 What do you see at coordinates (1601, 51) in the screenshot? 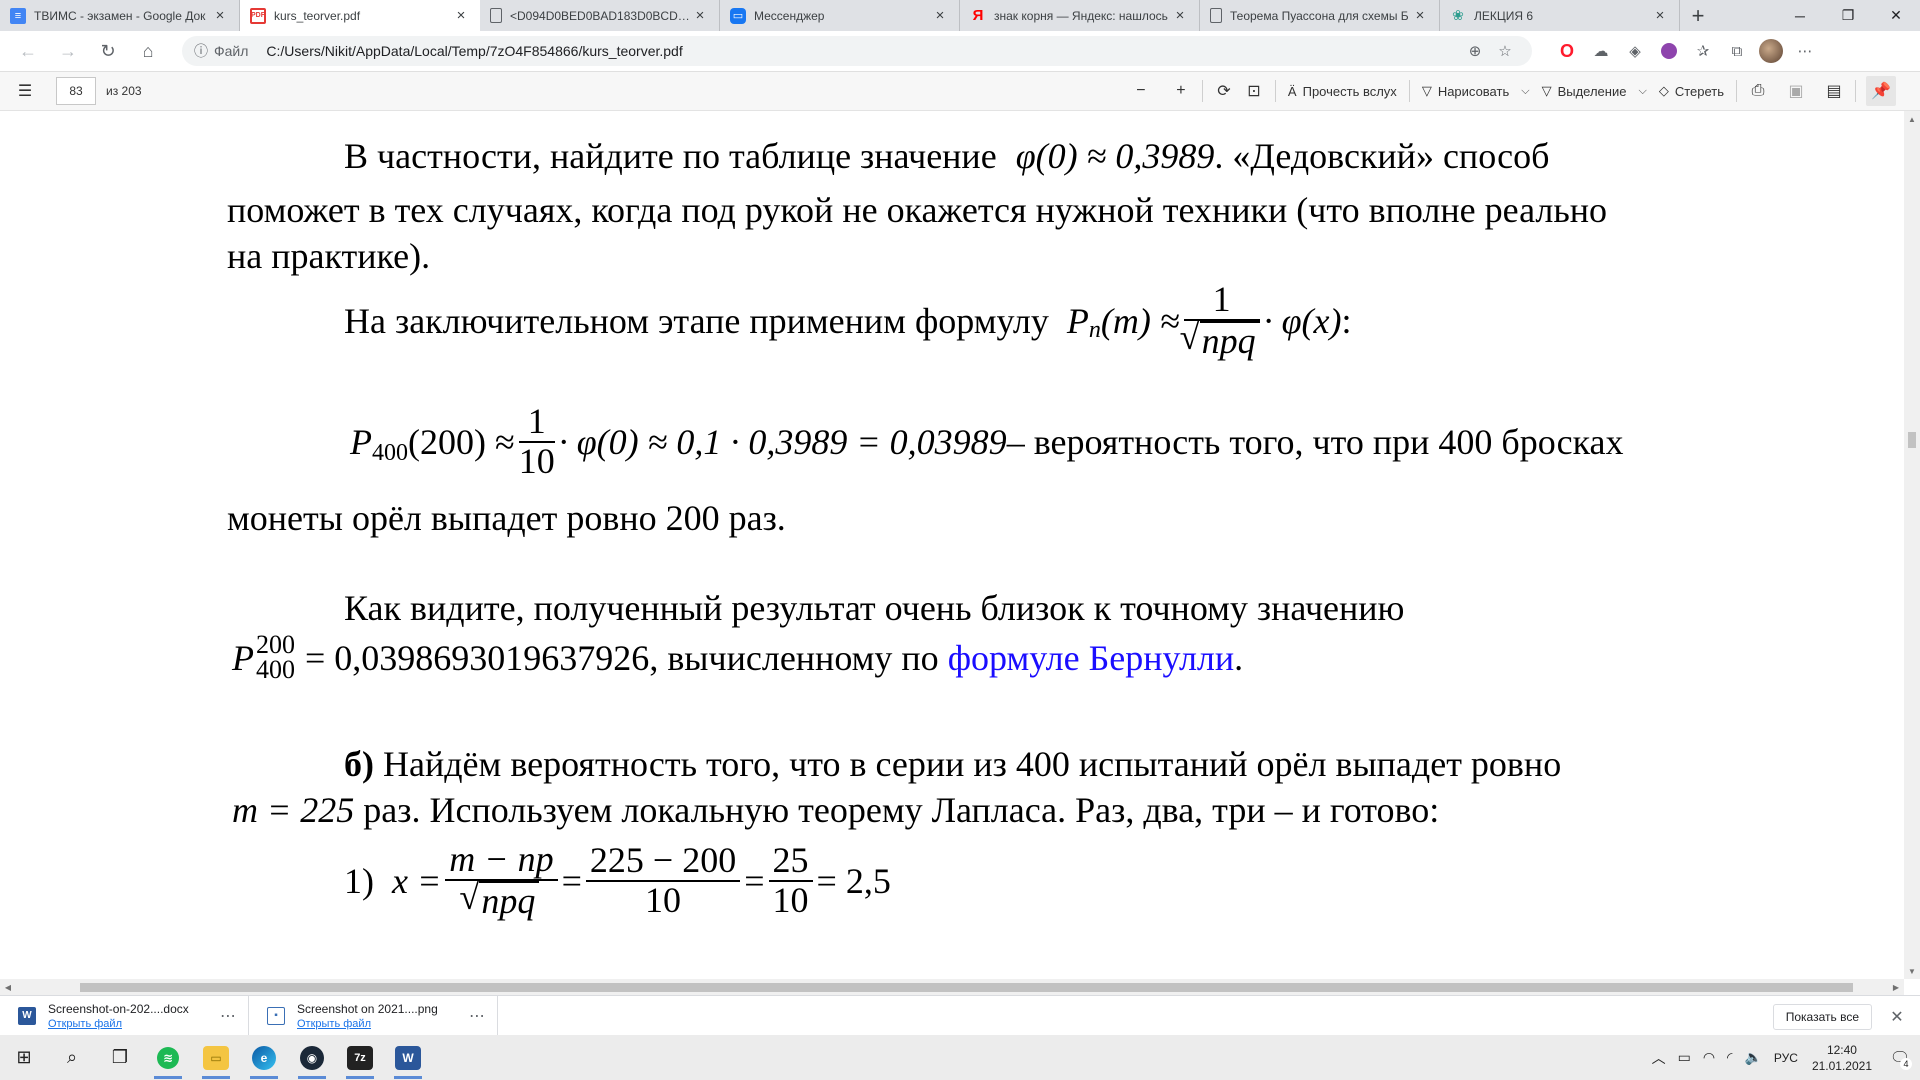
I see `vpn-extension-icon: ☁` at bounding box center [1601, 51].